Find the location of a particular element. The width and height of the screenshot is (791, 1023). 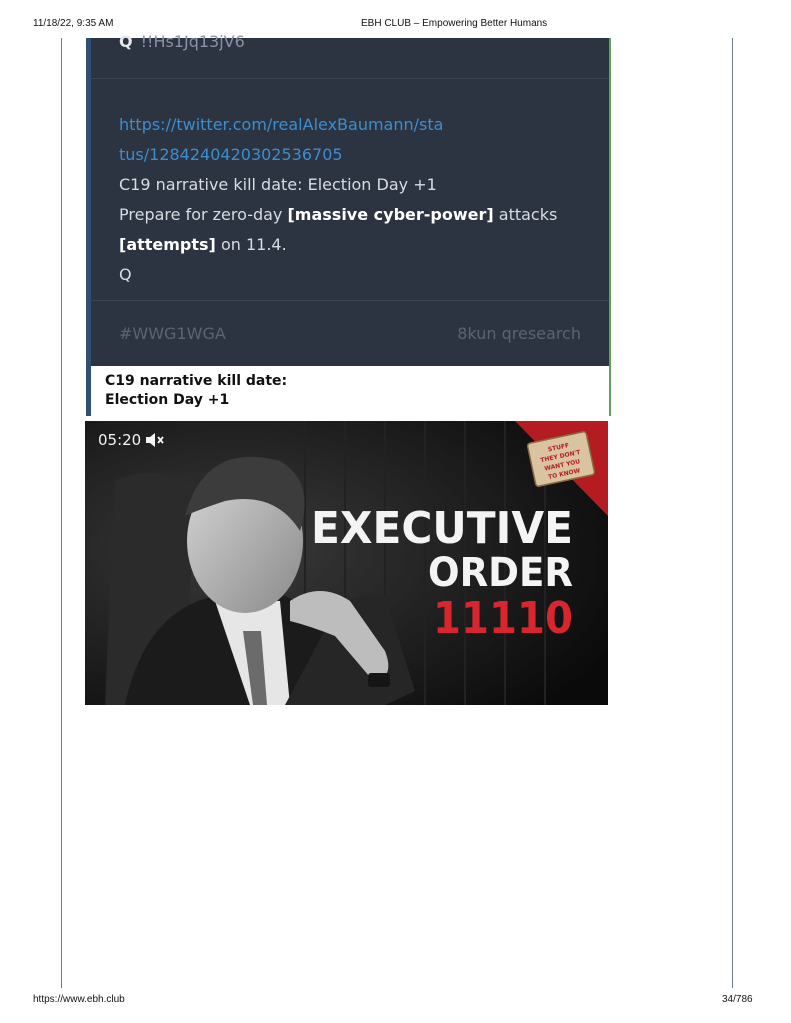

post-author: Q !!Hs1Jq13jV6 is located at coordinates (182, 41).